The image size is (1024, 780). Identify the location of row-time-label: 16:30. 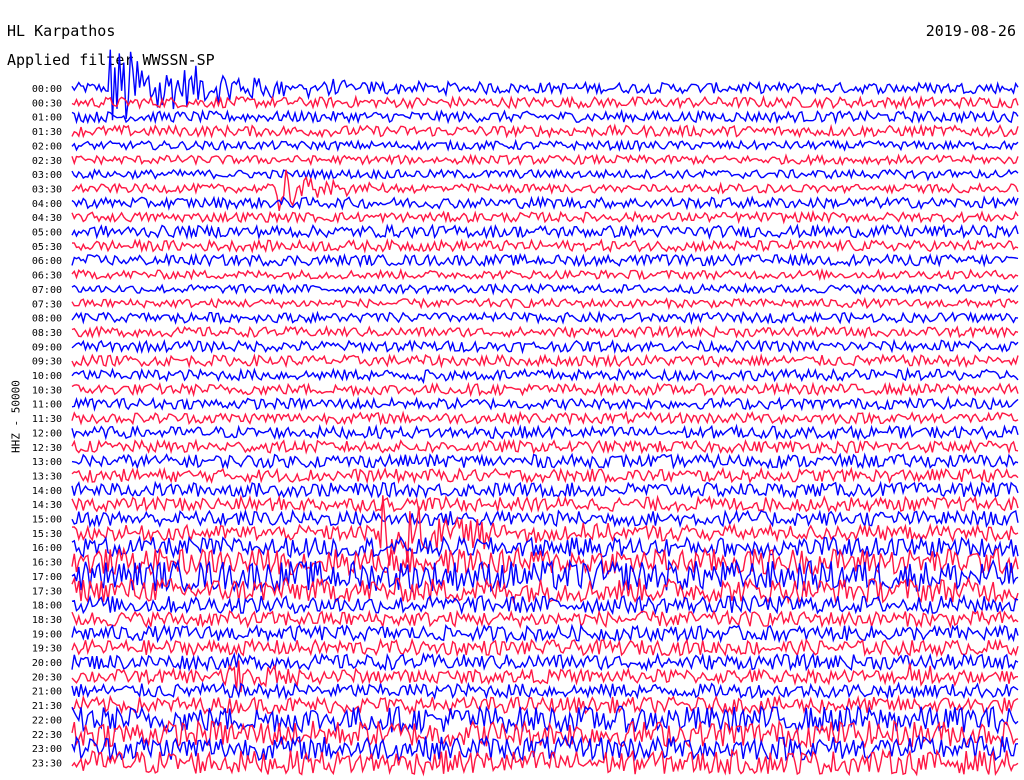
(47, 563).